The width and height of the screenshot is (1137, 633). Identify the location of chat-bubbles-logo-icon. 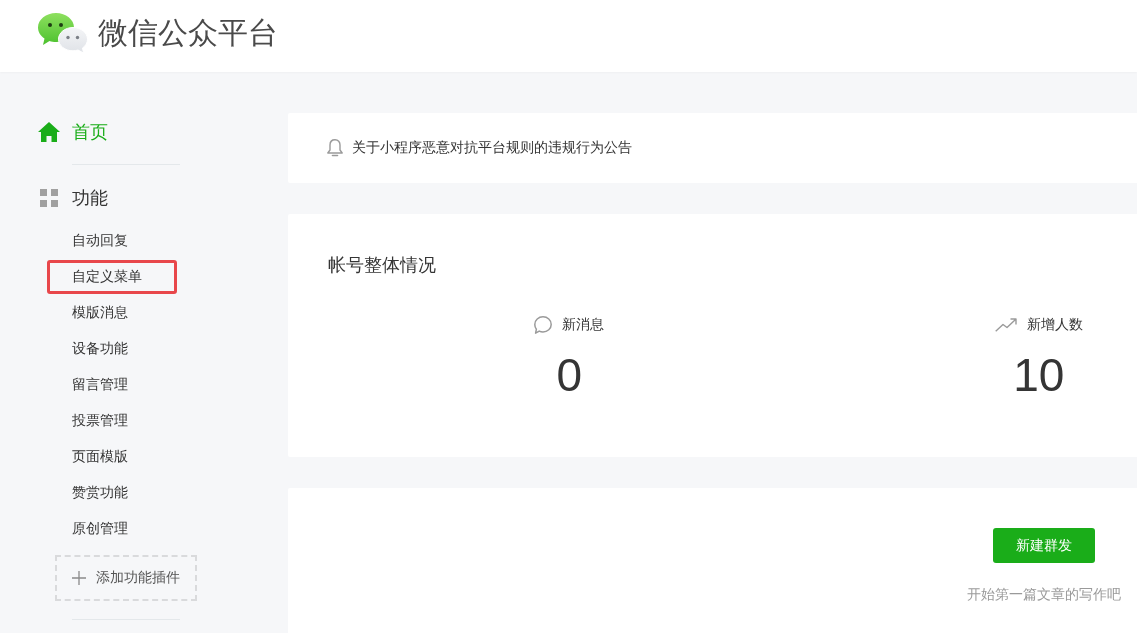
(63, 33).